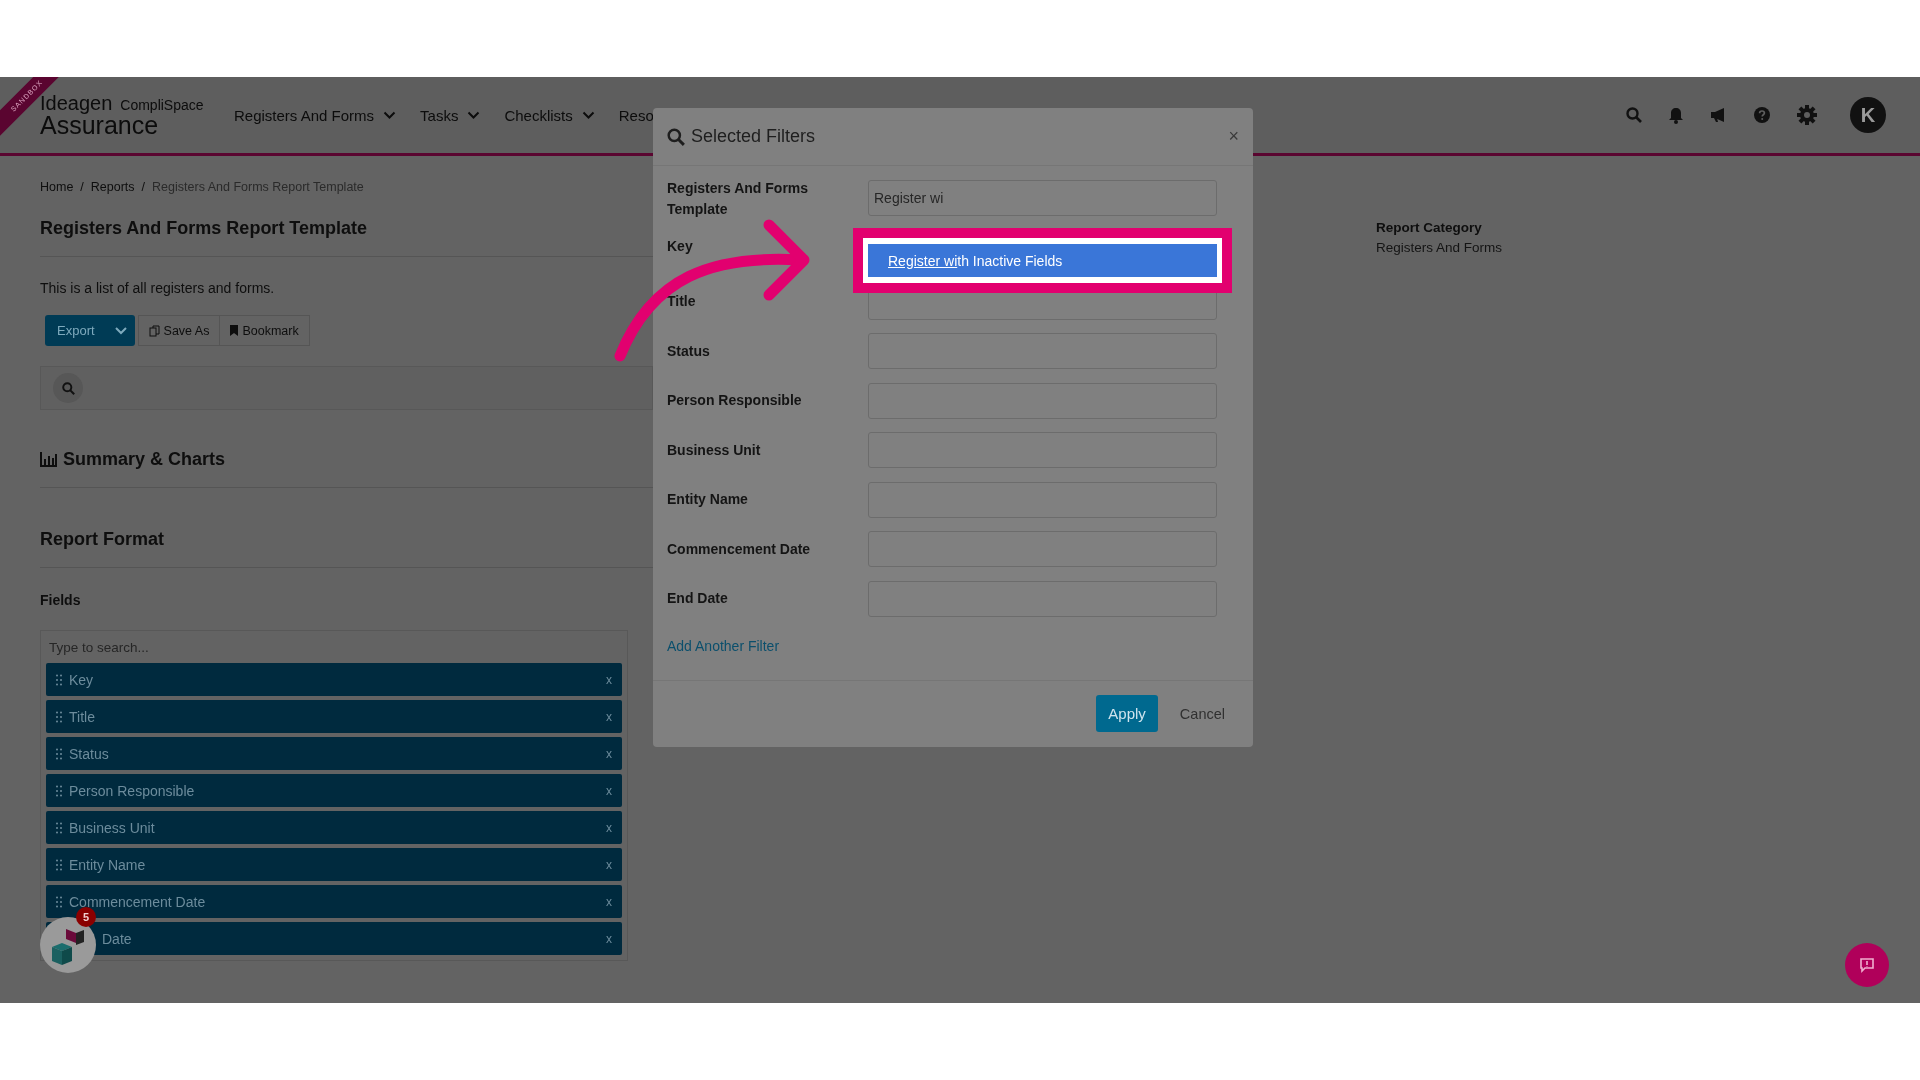 Image resolution: width=1920 pixels, height=1080 pixels. I want to click on breadcrumb-item: Registers And Forms Report Template, so click(258, 187).